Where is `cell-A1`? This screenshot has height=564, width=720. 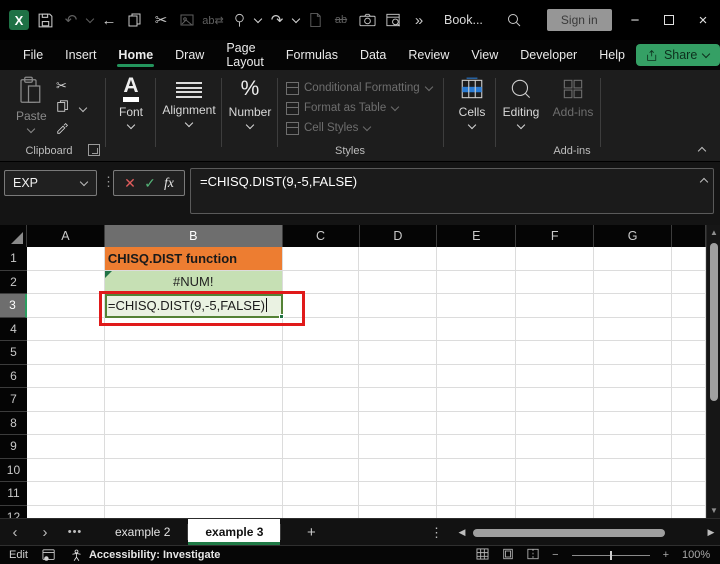
cell-A1 is located at coordinates (65, 259).